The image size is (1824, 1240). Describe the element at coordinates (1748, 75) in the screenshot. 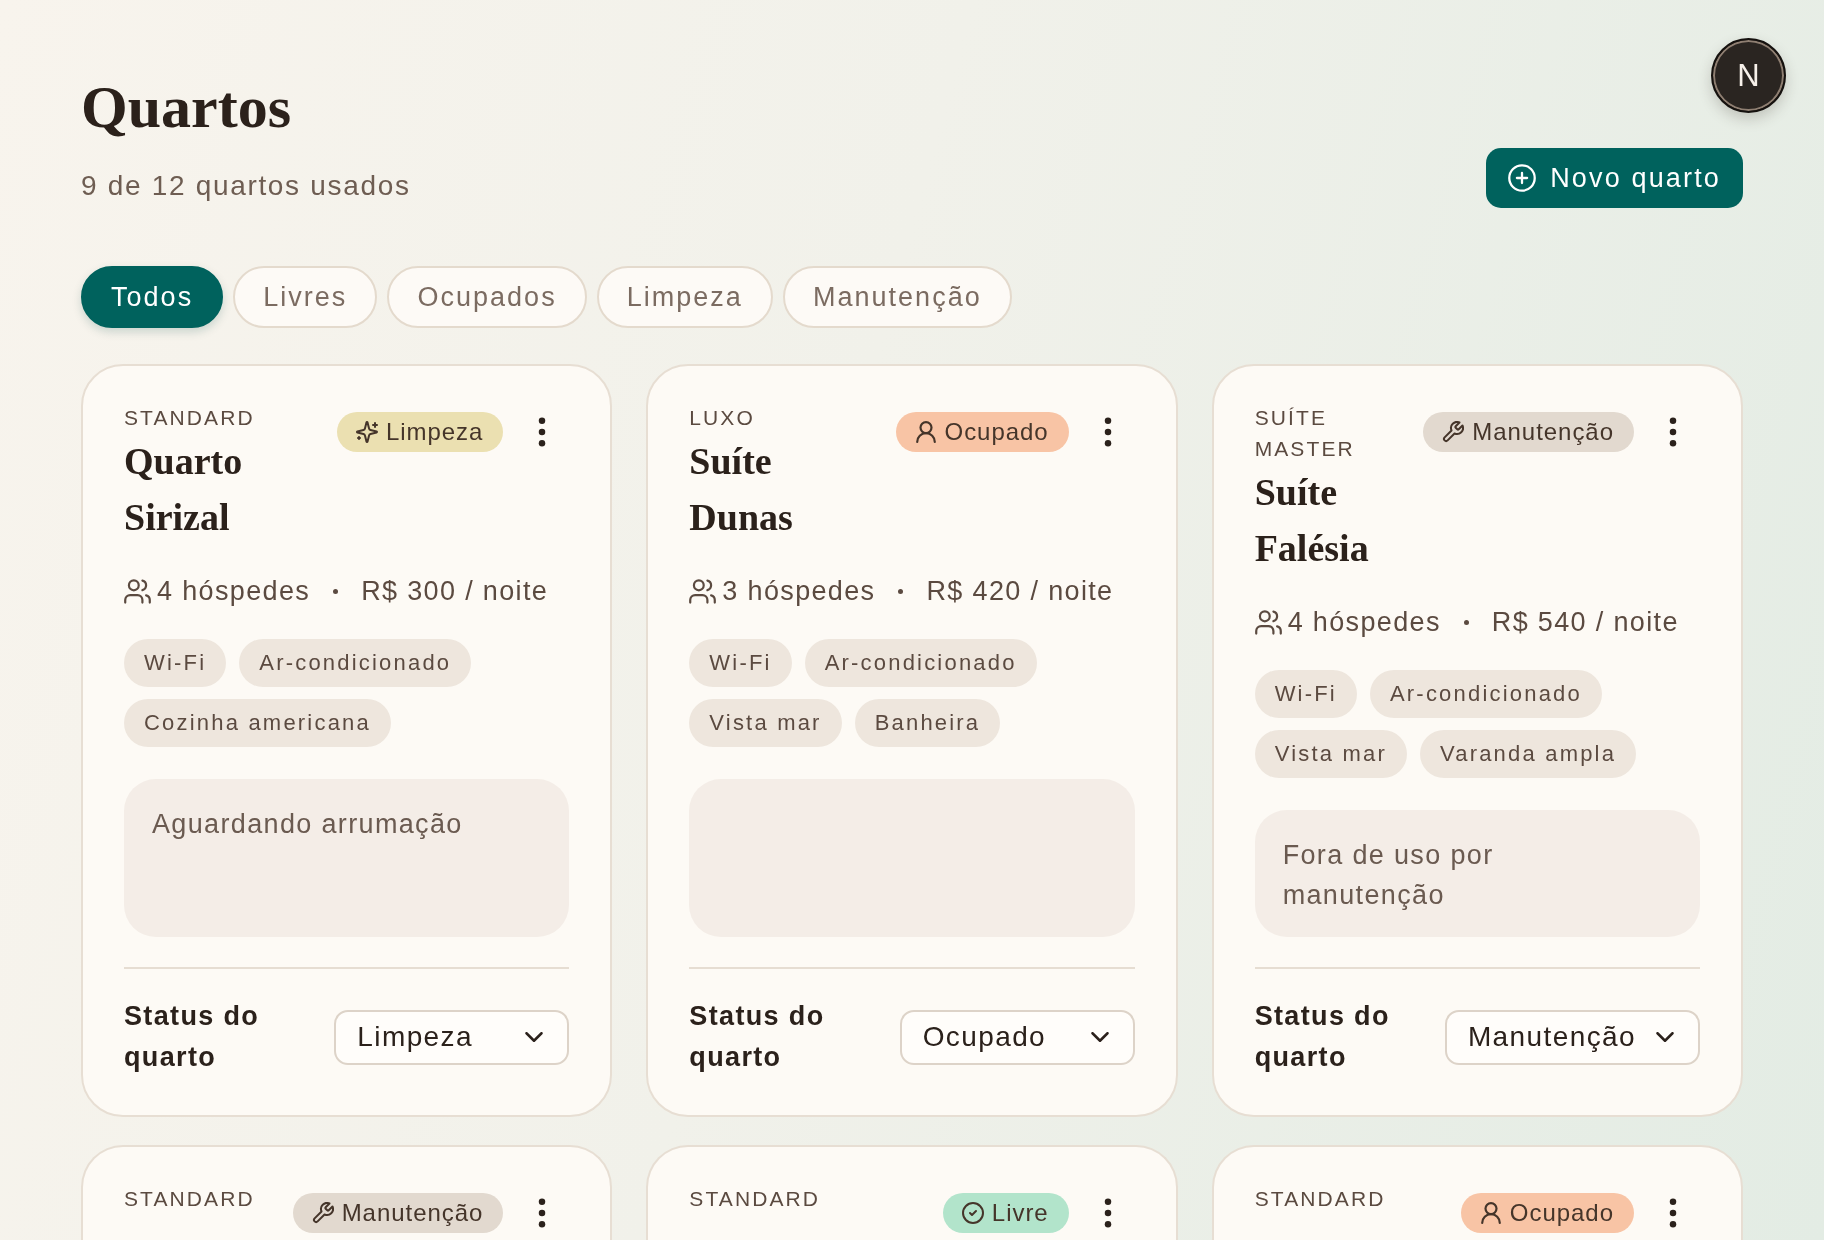

I see `user-avatar: N` at that location.